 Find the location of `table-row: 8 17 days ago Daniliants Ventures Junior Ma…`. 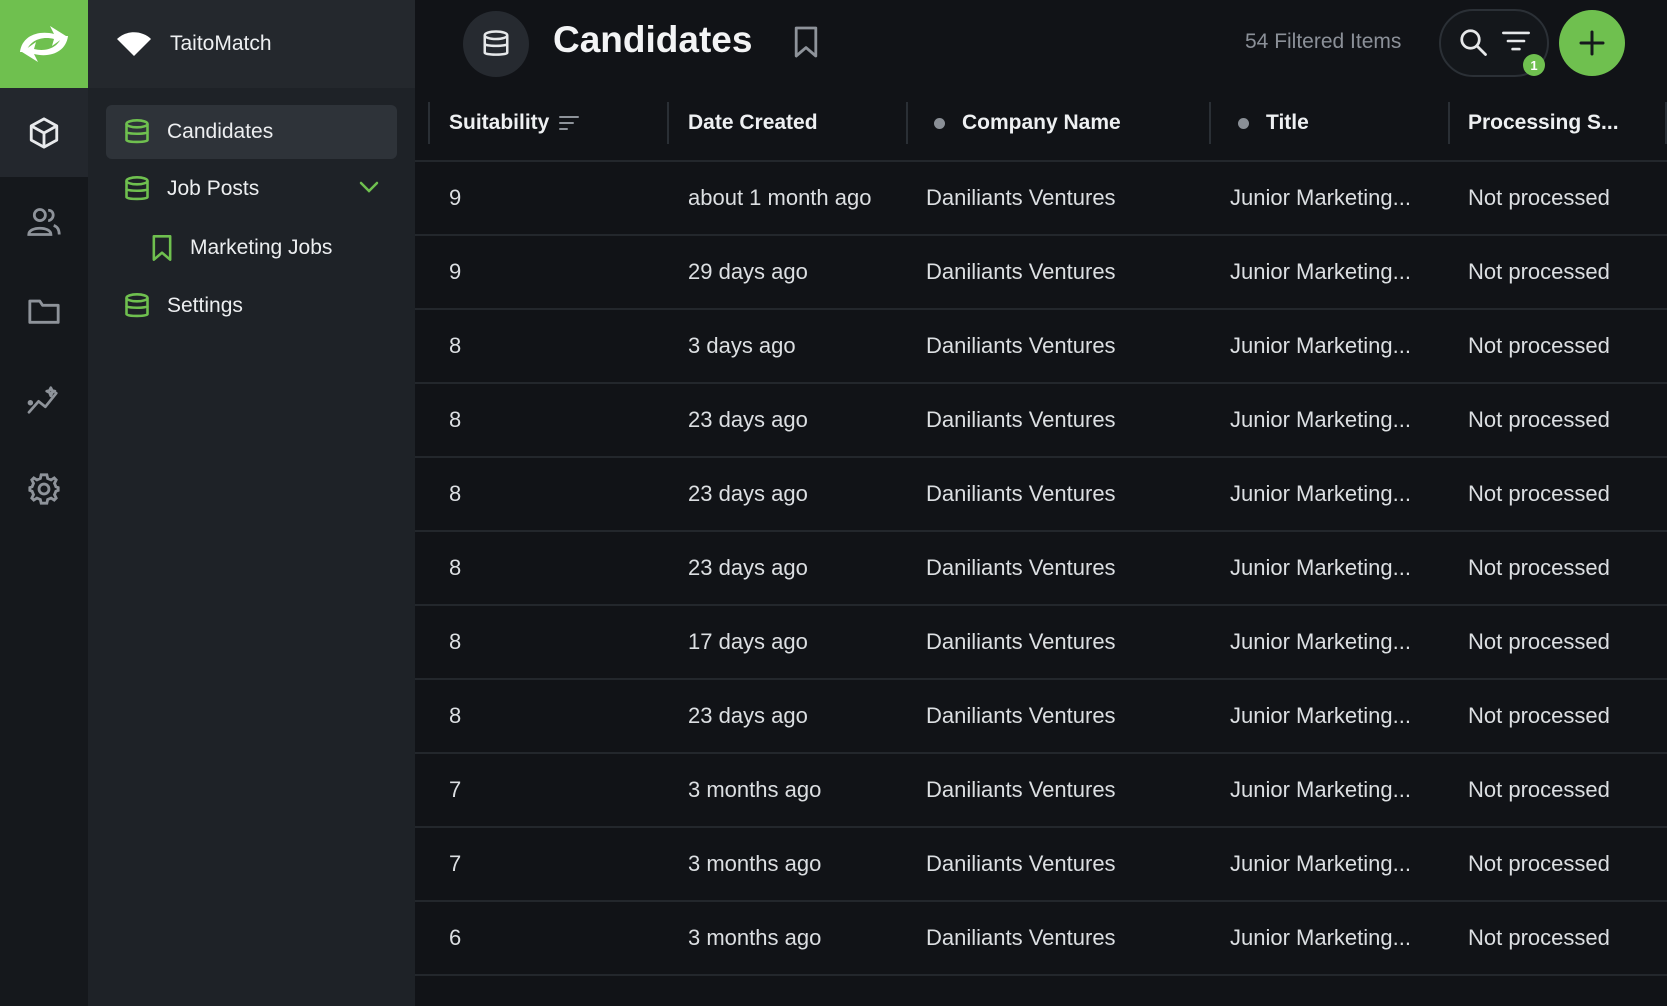

table-row: 8 17 days ago Daniliants Ventures Junior Ma… is located at coordinates (1041, 643).